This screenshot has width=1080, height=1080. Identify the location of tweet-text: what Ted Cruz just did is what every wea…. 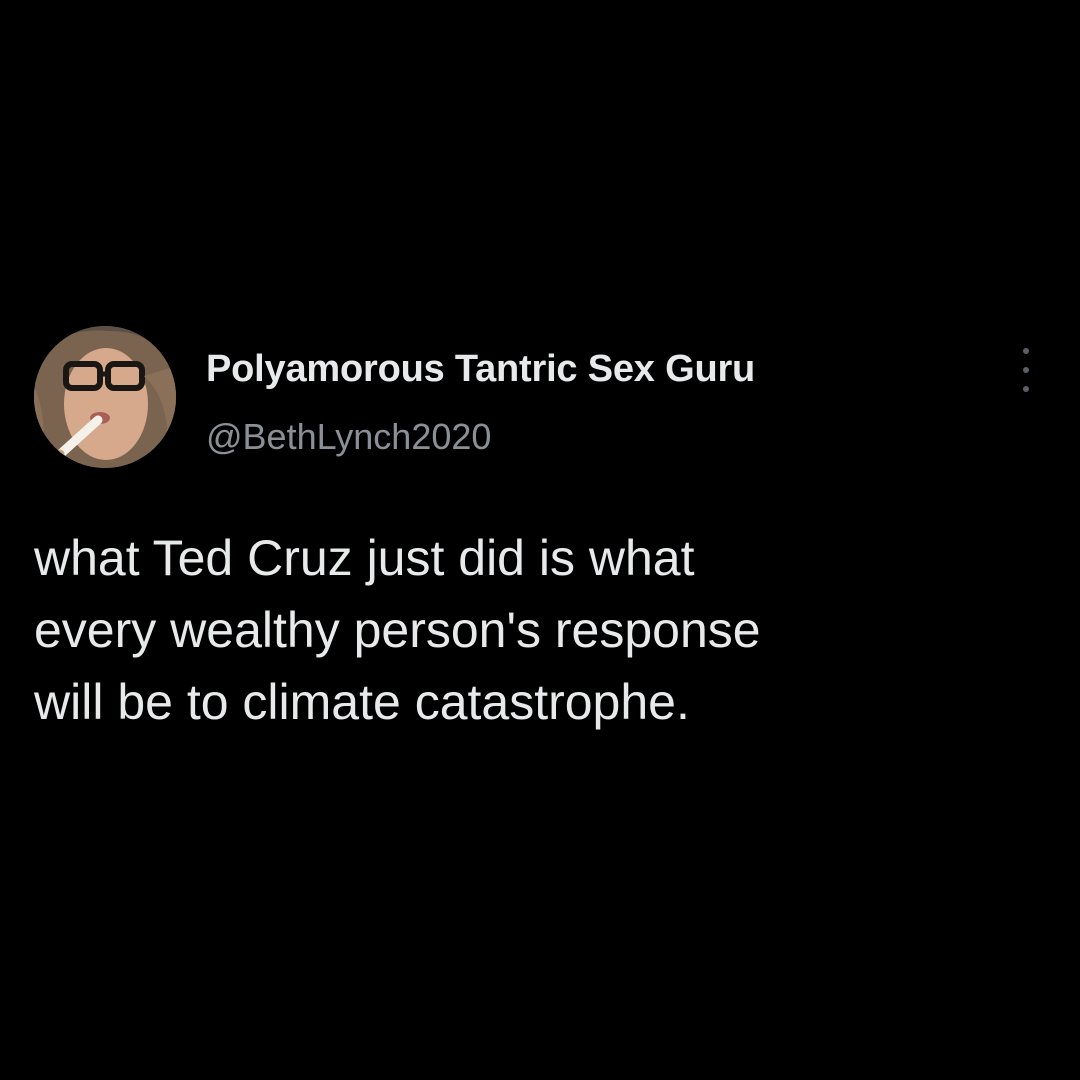
(397, 630).